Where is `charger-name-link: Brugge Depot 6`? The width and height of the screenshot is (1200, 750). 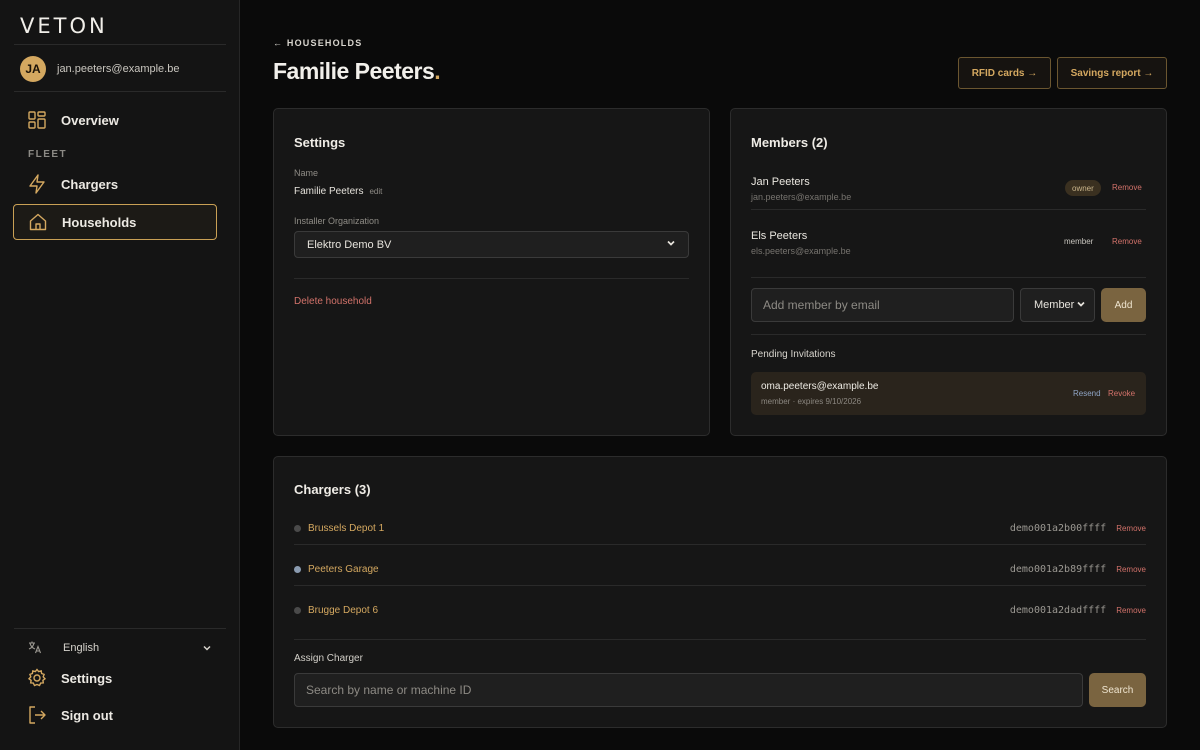
charger-name-link: Brugge Depot 6 is located at coordinates (659, 610).